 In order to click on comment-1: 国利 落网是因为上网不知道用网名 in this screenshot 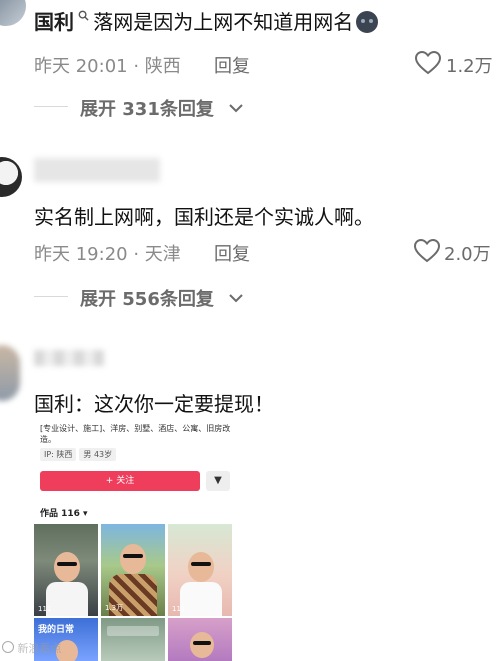, I will do `click(206, 20)`.